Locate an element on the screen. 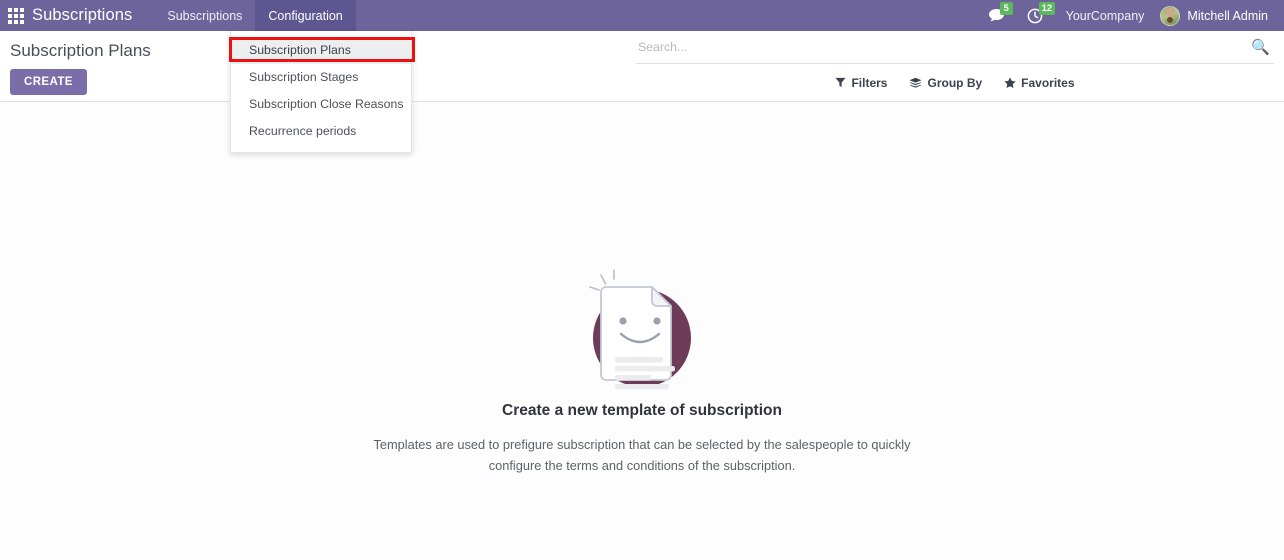  control-panel: Subscription Plans CREATE 🔍 Filters Grou is located at coordinates (642, 66).